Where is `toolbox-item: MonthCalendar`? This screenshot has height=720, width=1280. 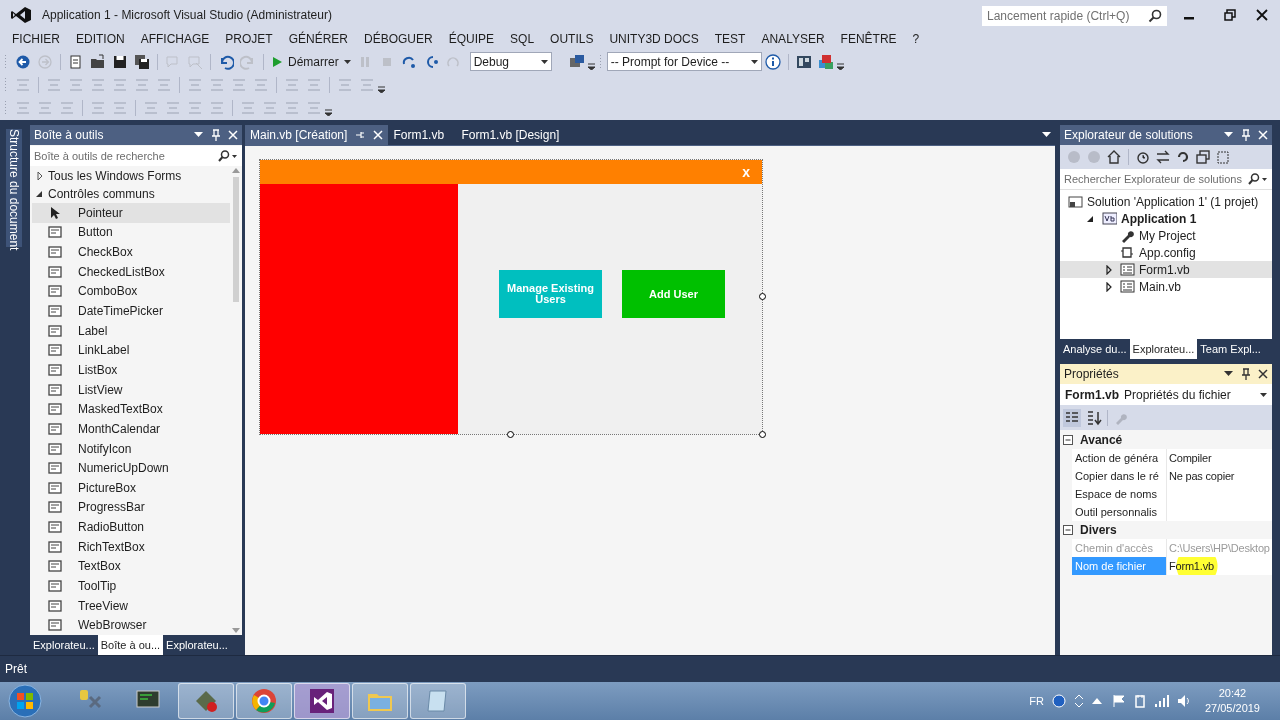
toolbox-item: MonthCalendar is located at coordinates (131, 429).